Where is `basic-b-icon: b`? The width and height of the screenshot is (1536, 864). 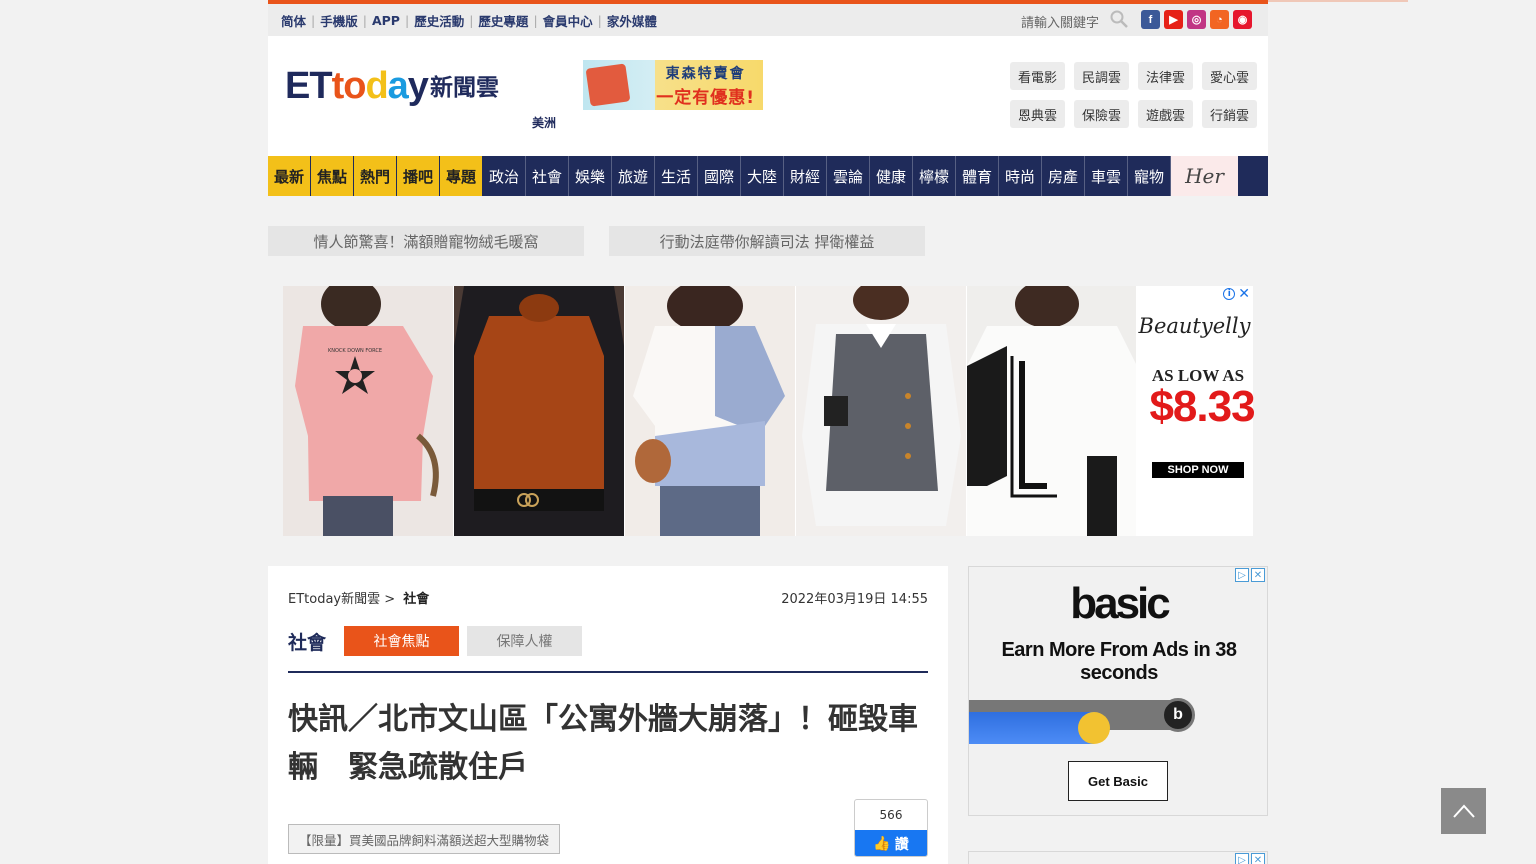 basic-b-icon: b is located at coordinates (1178, 715).